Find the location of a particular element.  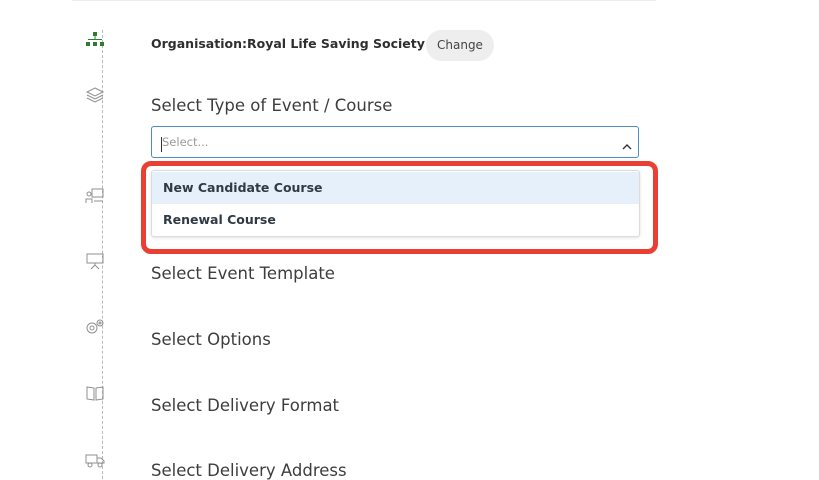

presentation-icon is located at coordinates (95, 262).